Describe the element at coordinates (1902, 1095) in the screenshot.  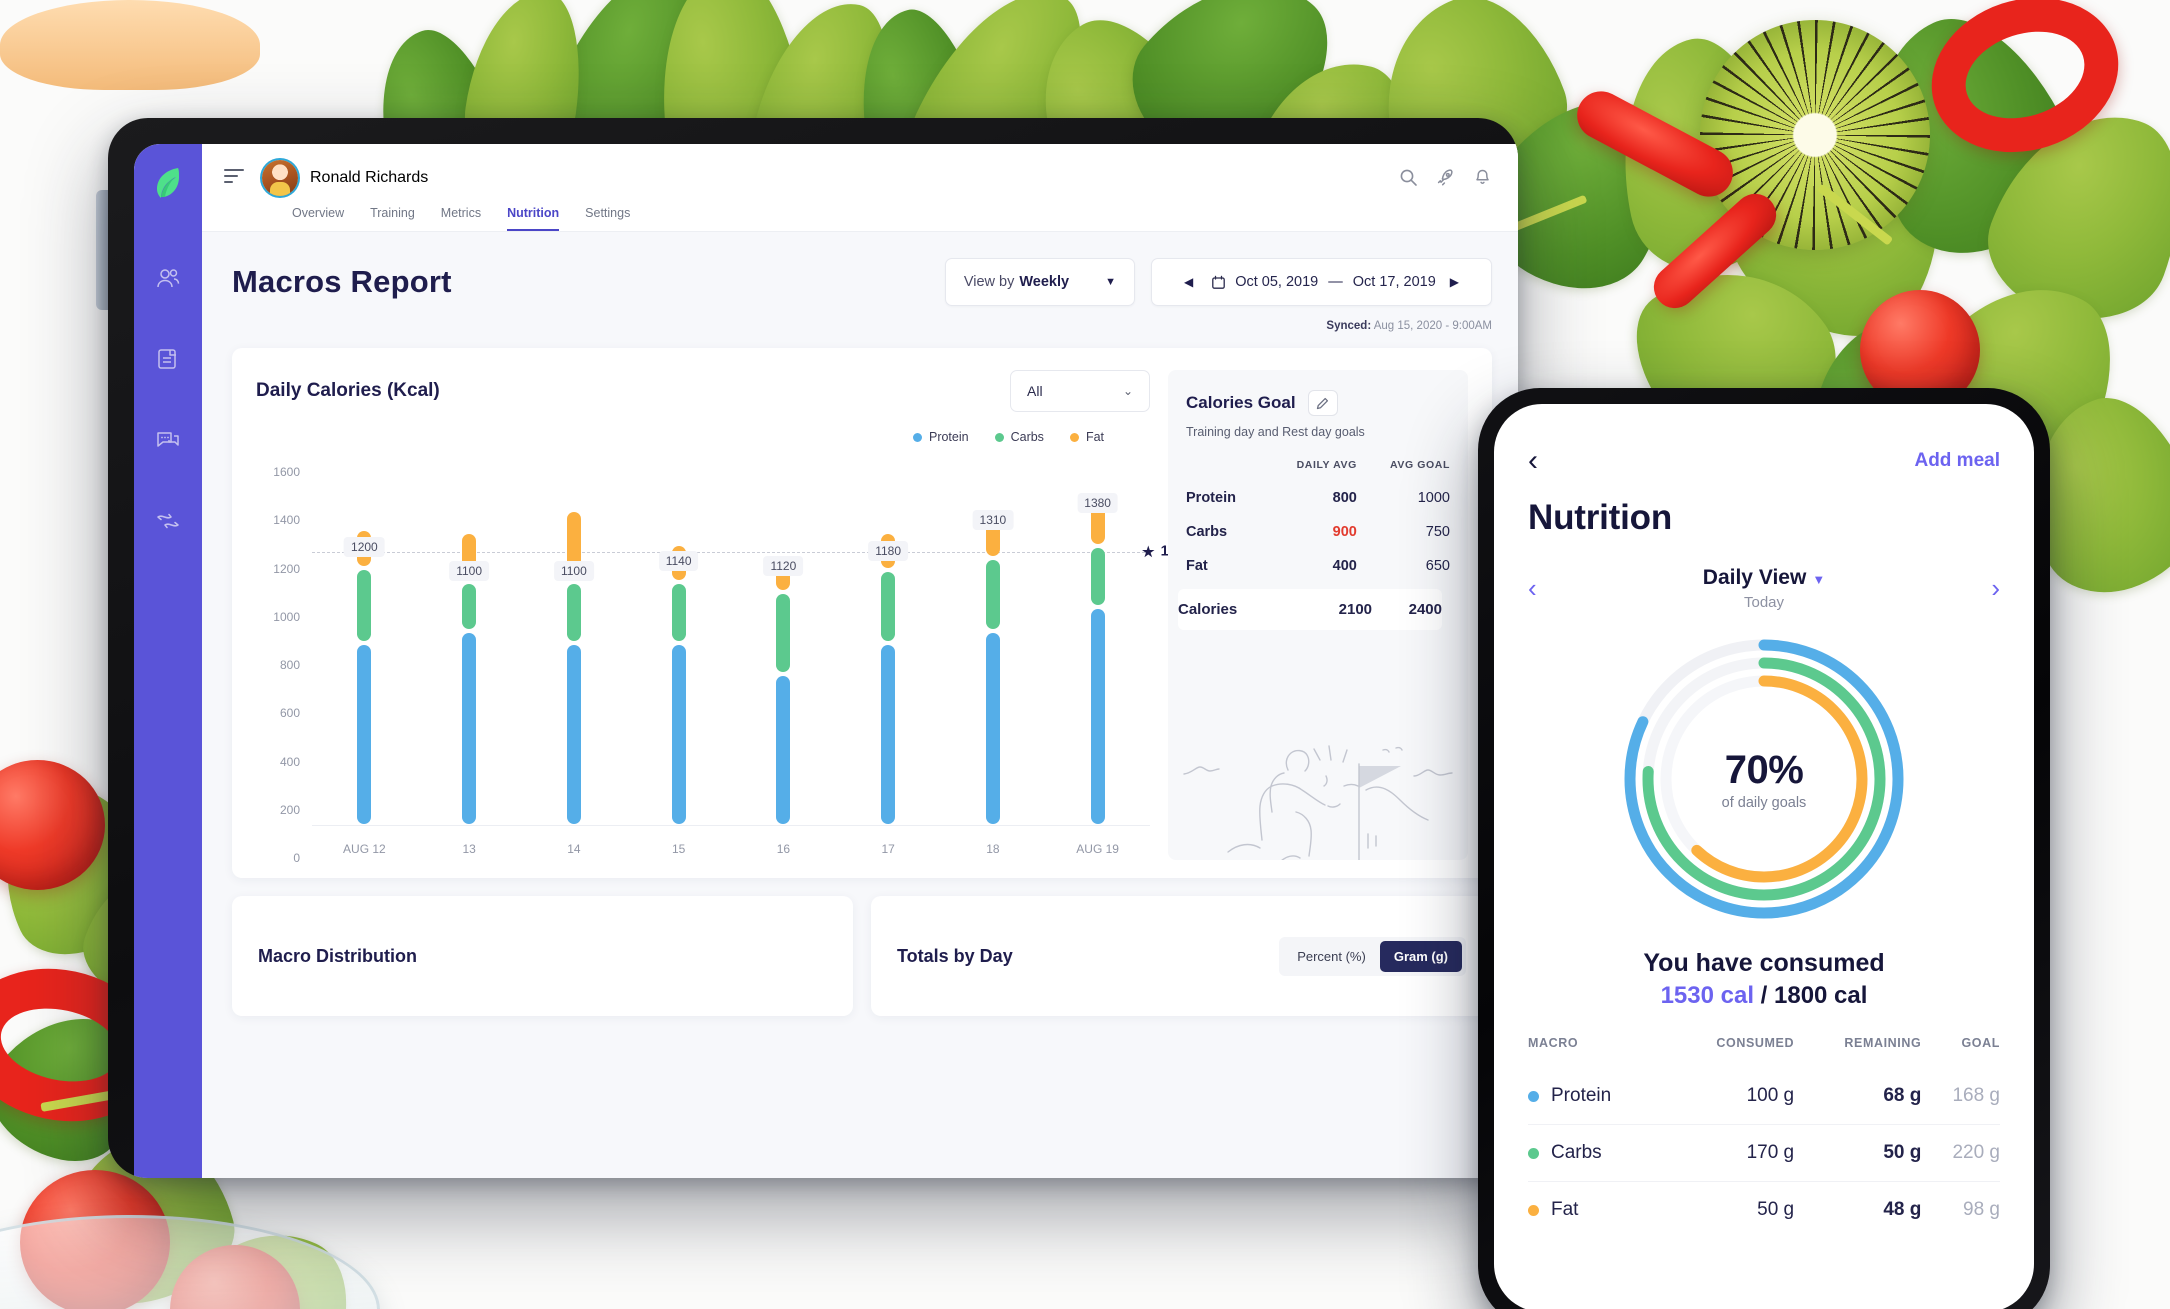
I see `macro-remaining: 68 g` at that location.